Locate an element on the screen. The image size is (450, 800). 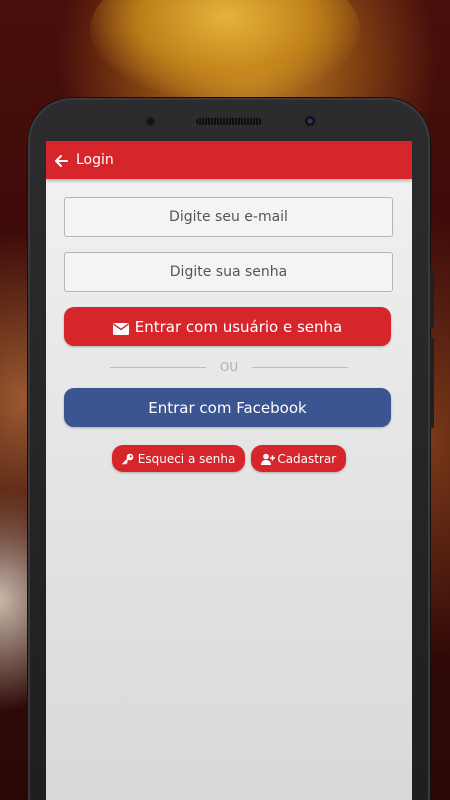
arrow-left-icon is located at coordinates (61, 160).